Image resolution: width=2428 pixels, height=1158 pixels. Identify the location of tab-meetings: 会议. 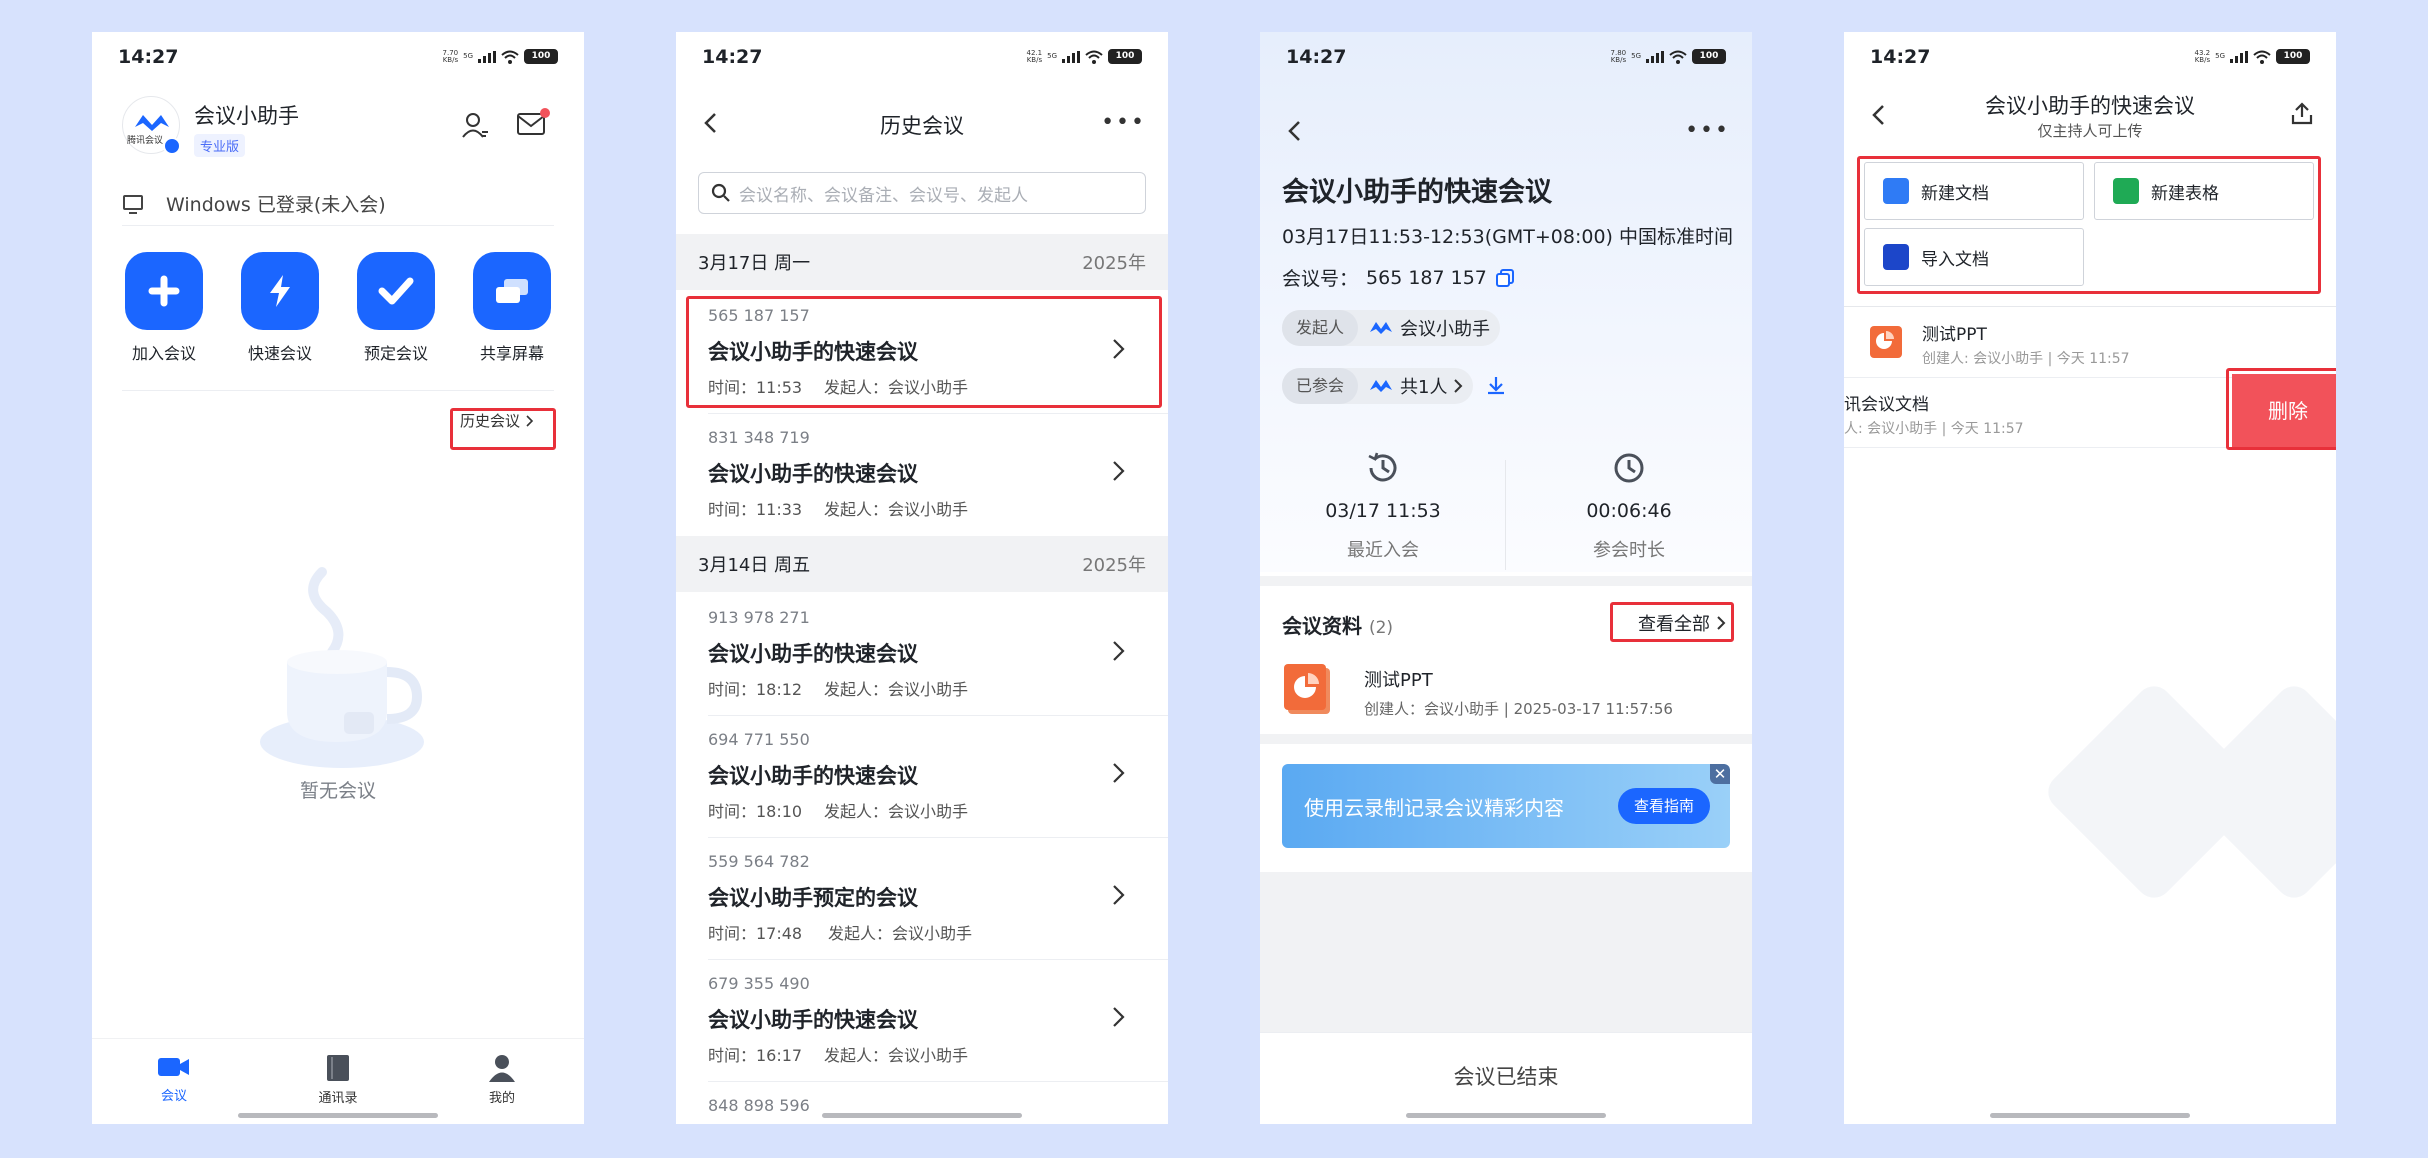
(174, 1081).